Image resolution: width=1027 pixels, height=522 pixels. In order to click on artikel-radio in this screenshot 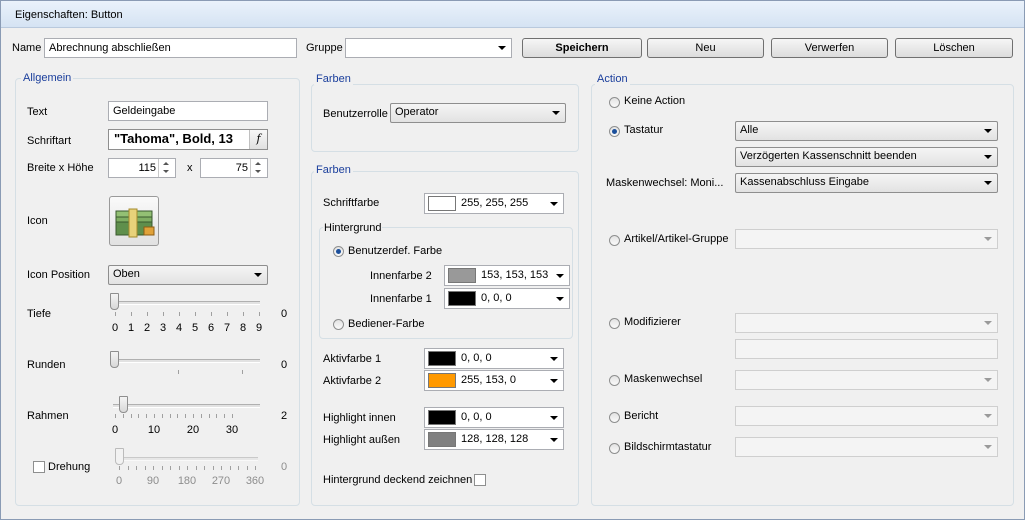, I will do `click(614, 240)`.